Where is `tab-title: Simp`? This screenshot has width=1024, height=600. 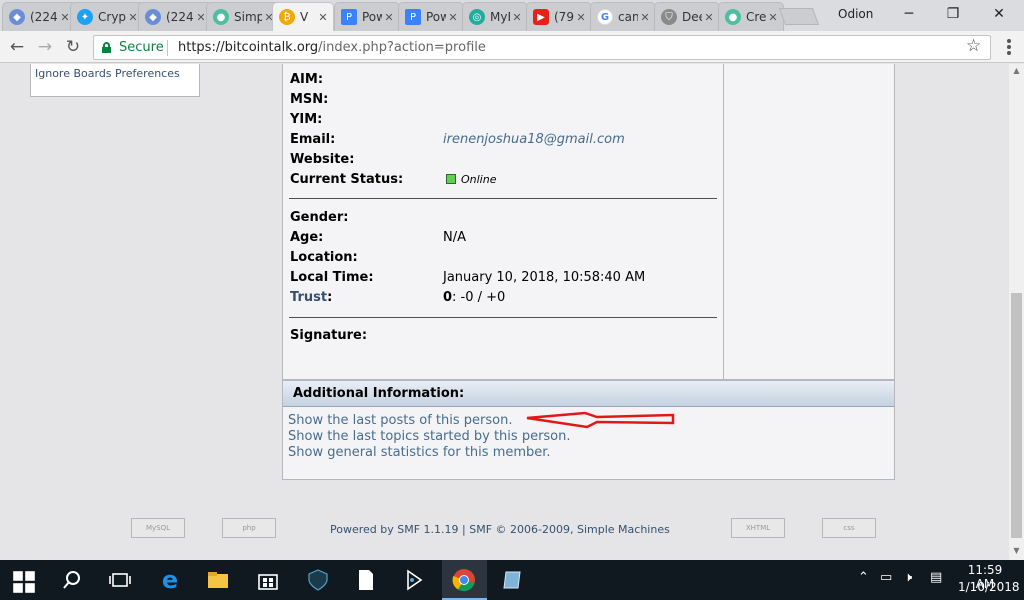
tab-title: Simp is located at coordinates (248, 17).